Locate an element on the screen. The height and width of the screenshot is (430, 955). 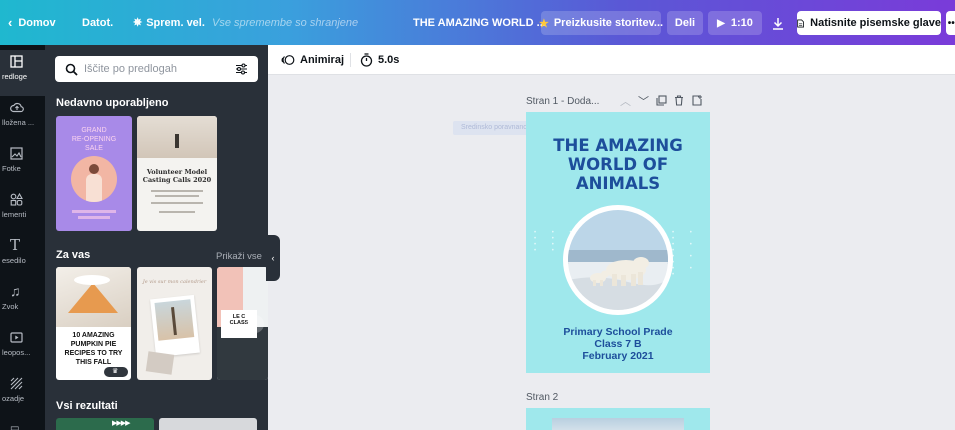
rail-photos: Fotke is located at coordinates (22, 165).